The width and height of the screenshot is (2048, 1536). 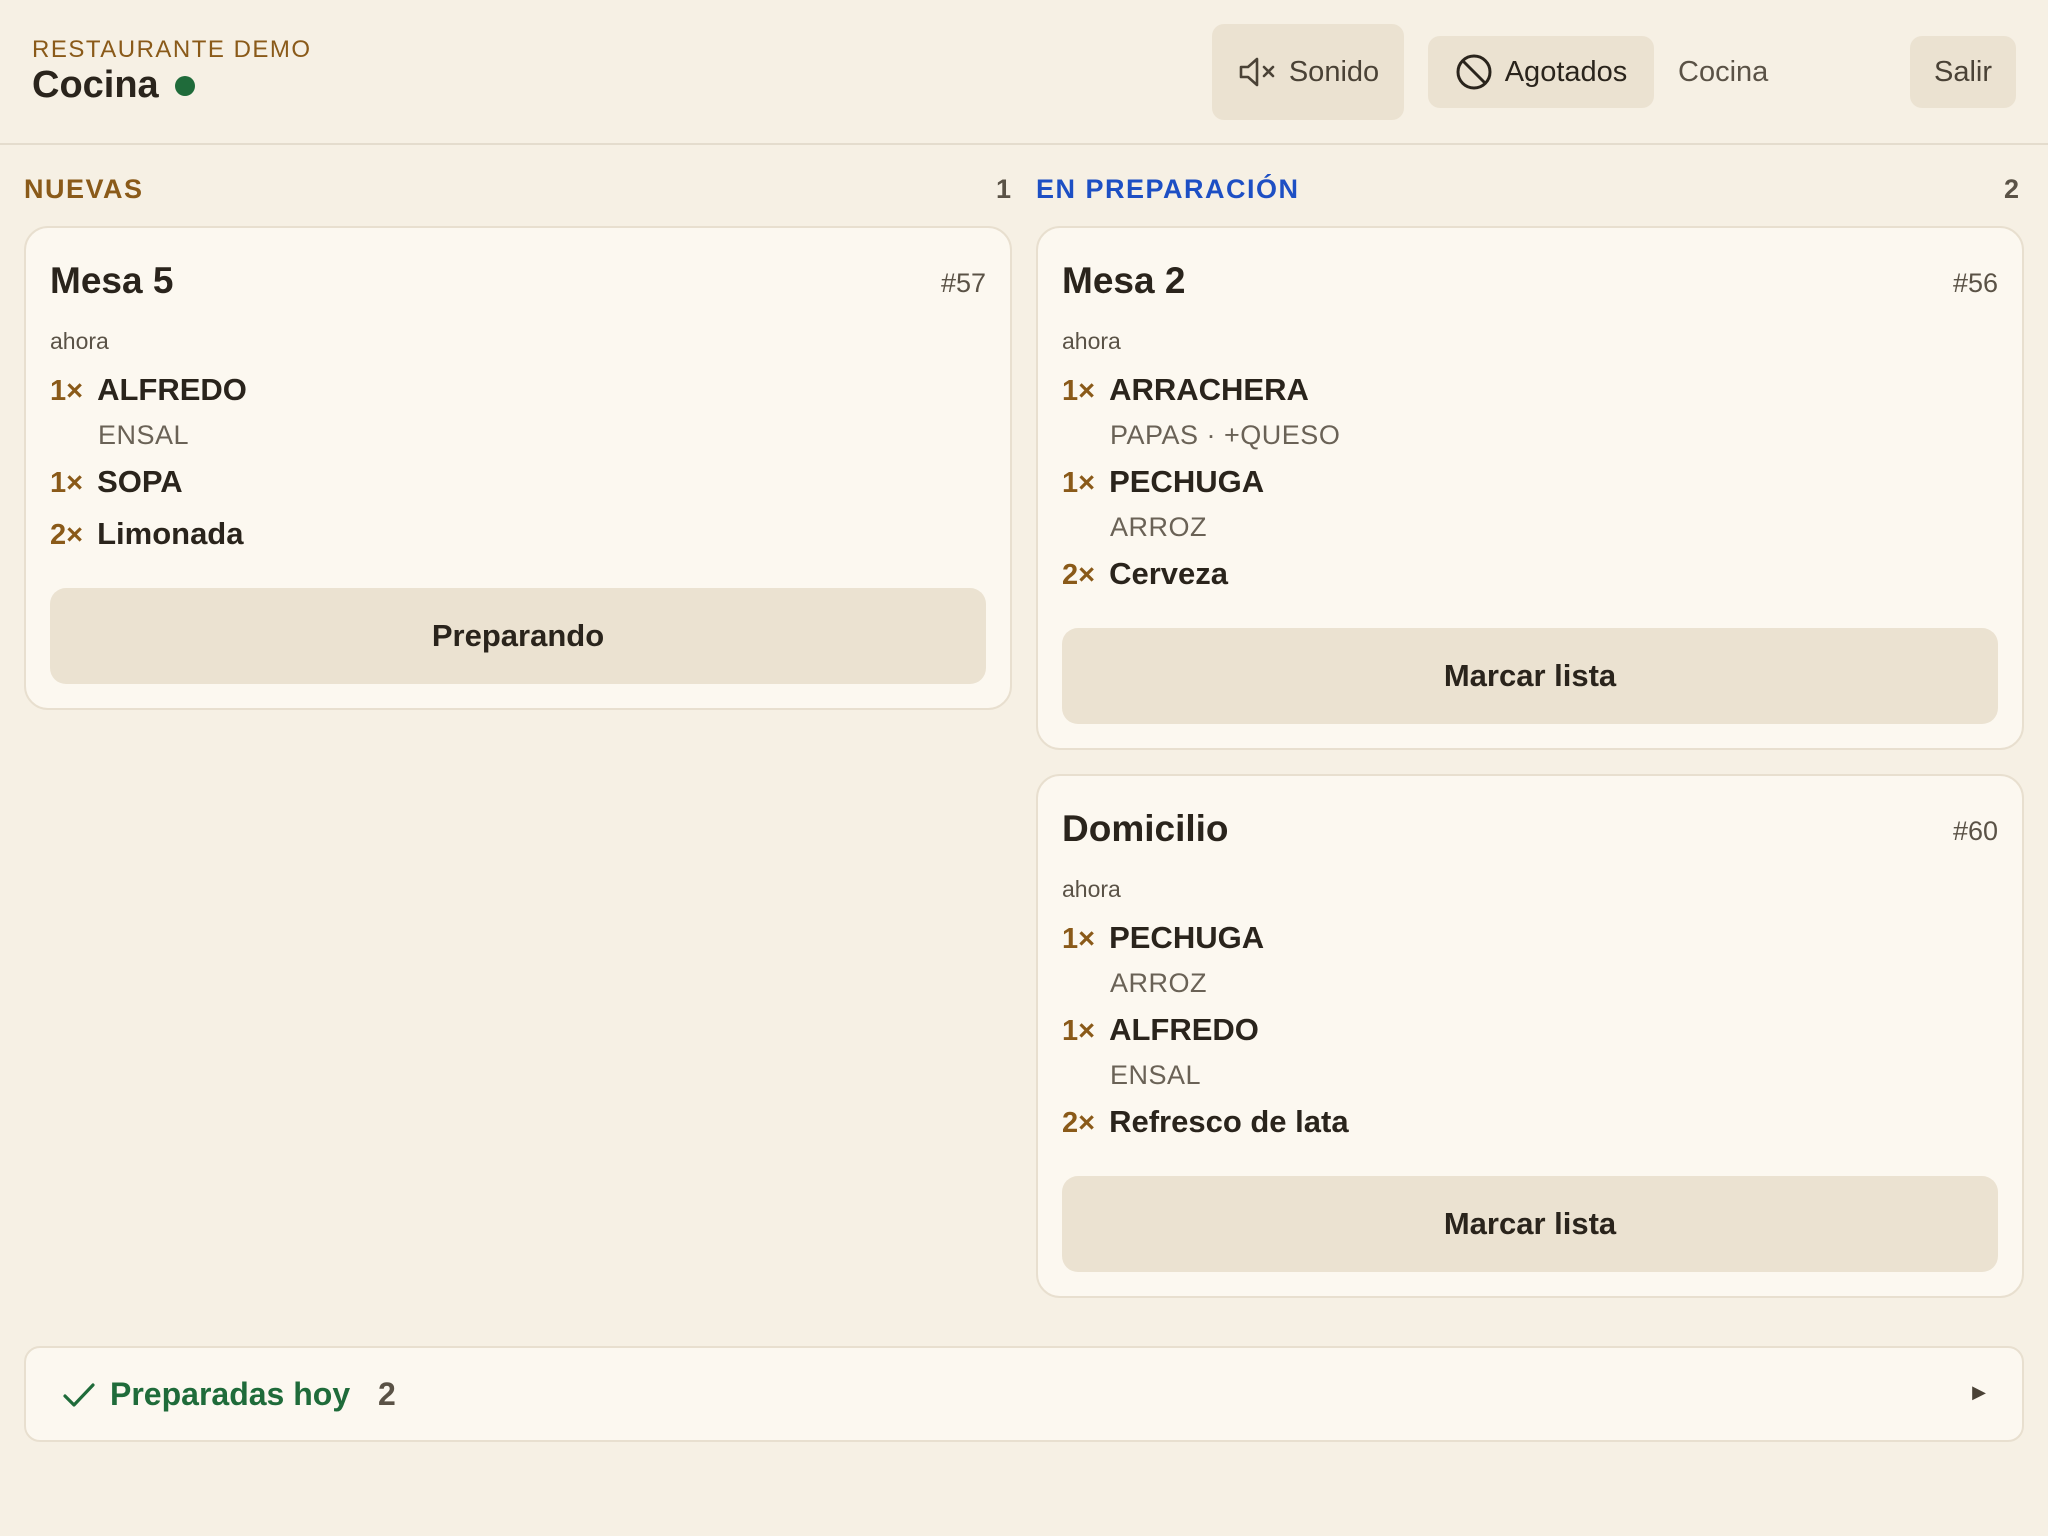 I want to click on expand-arrow-icon: ▶, so click(x=1979, y=1392).